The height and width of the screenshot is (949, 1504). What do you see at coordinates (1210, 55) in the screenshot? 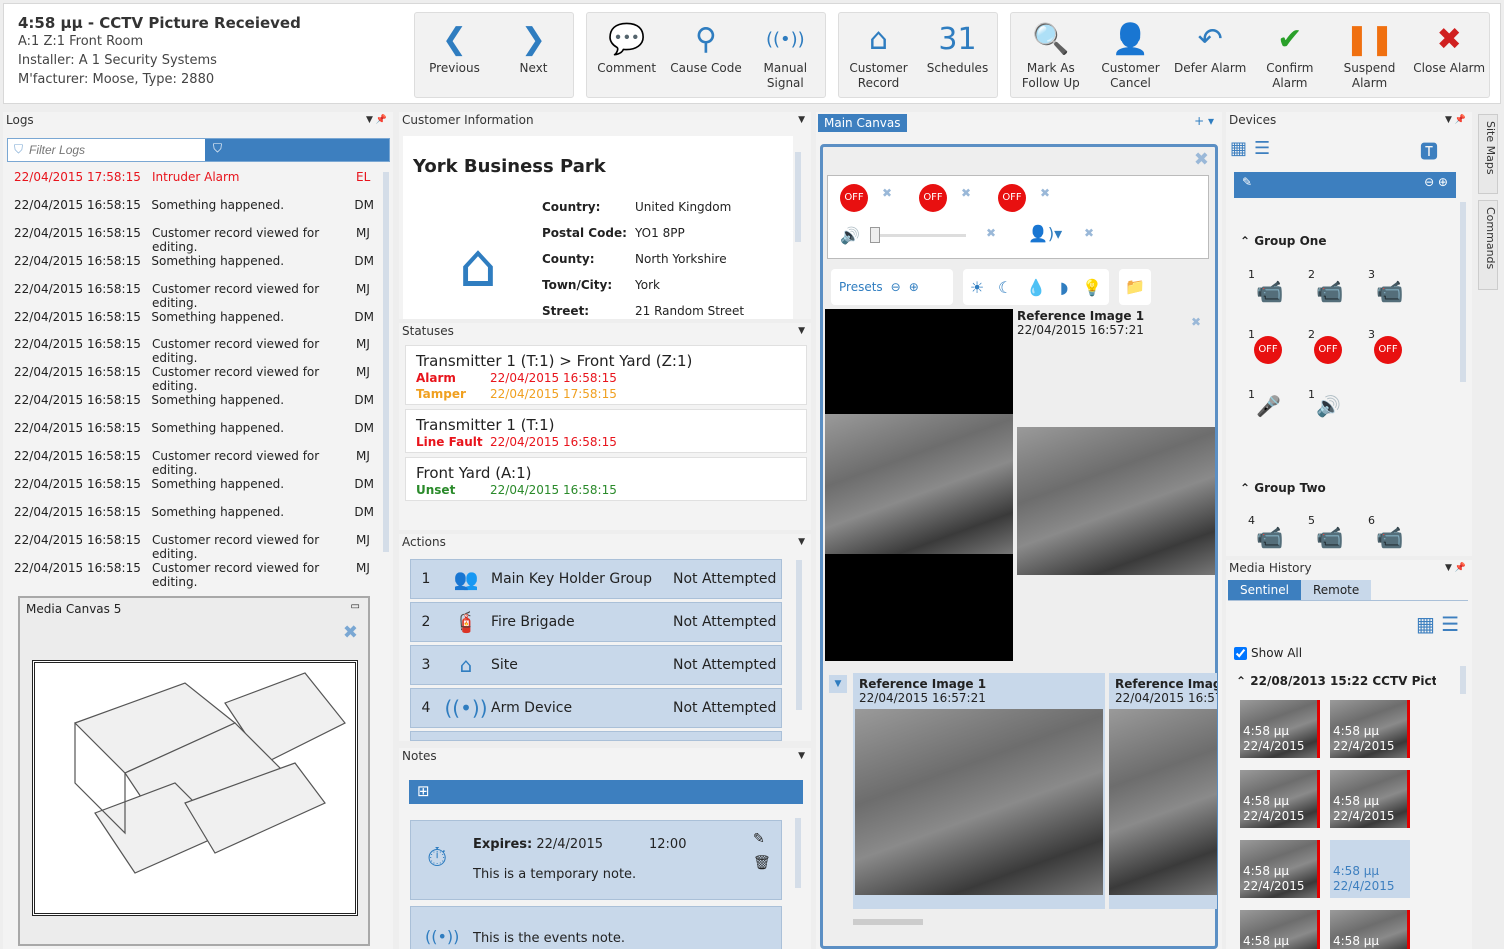
I see `defer-alarm-button: ↶ Defer Alarm` at bounding box center [1210, 55].